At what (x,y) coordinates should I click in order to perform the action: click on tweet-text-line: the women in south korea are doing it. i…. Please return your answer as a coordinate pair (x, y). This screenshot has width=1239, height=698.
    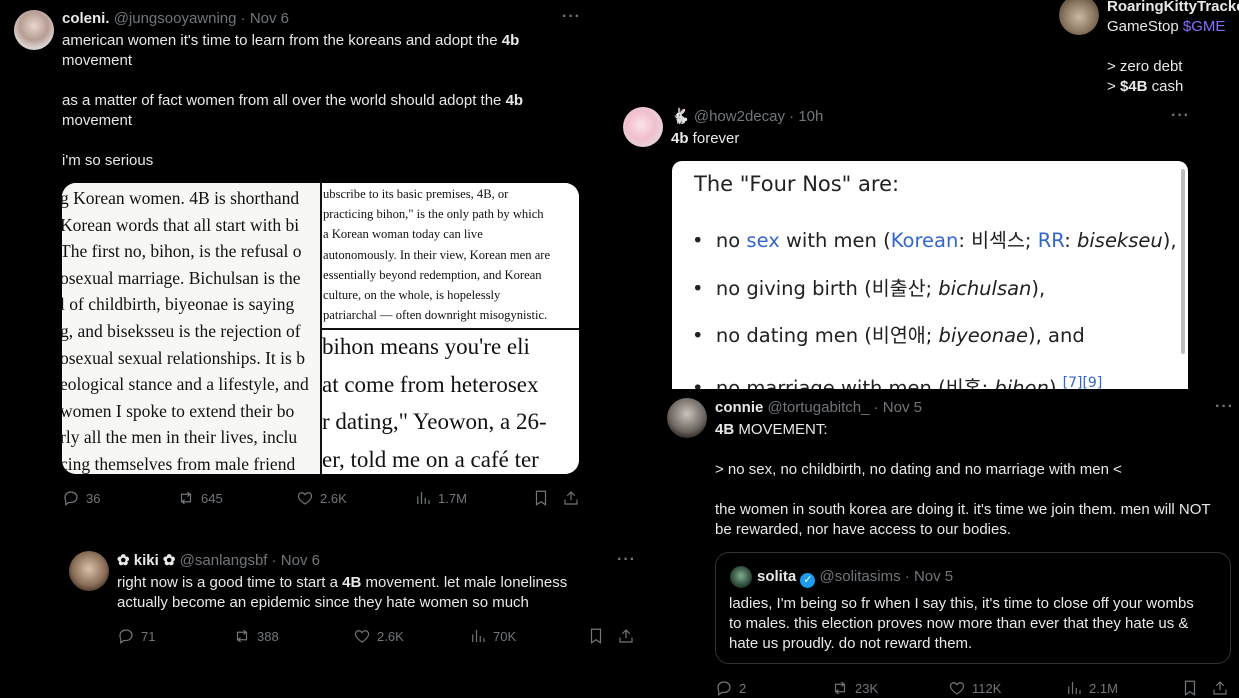
    Looking at the image, I should click on (963, 509).